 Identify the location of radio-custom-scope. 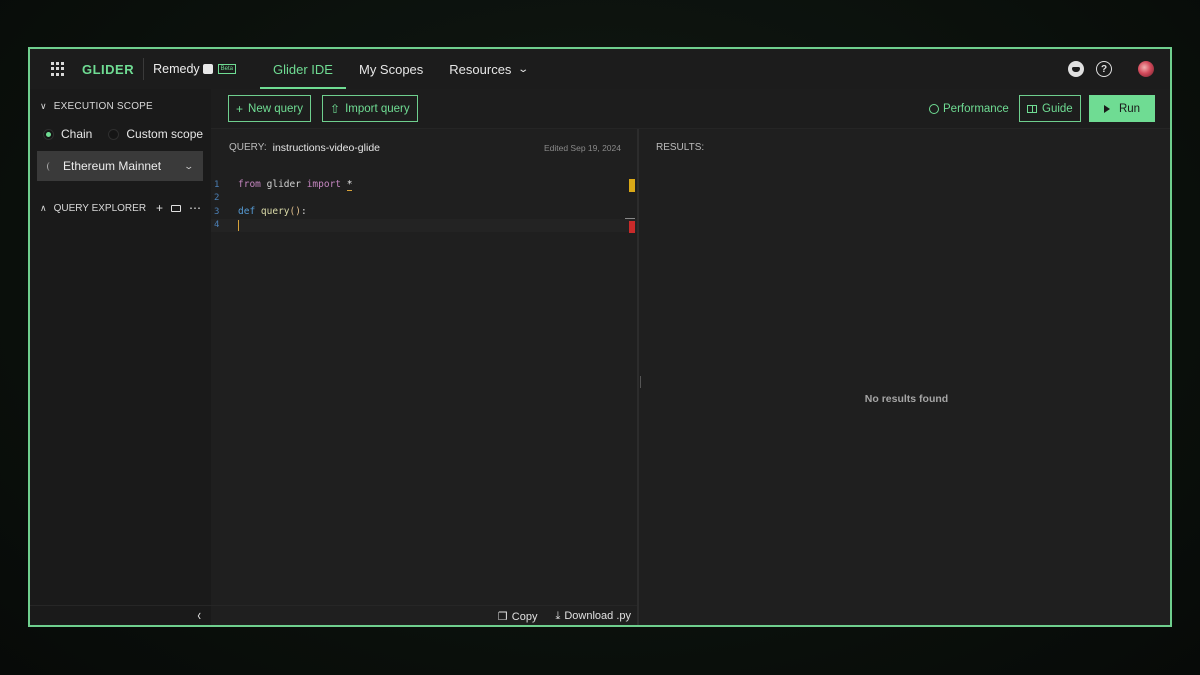
(114, 134).